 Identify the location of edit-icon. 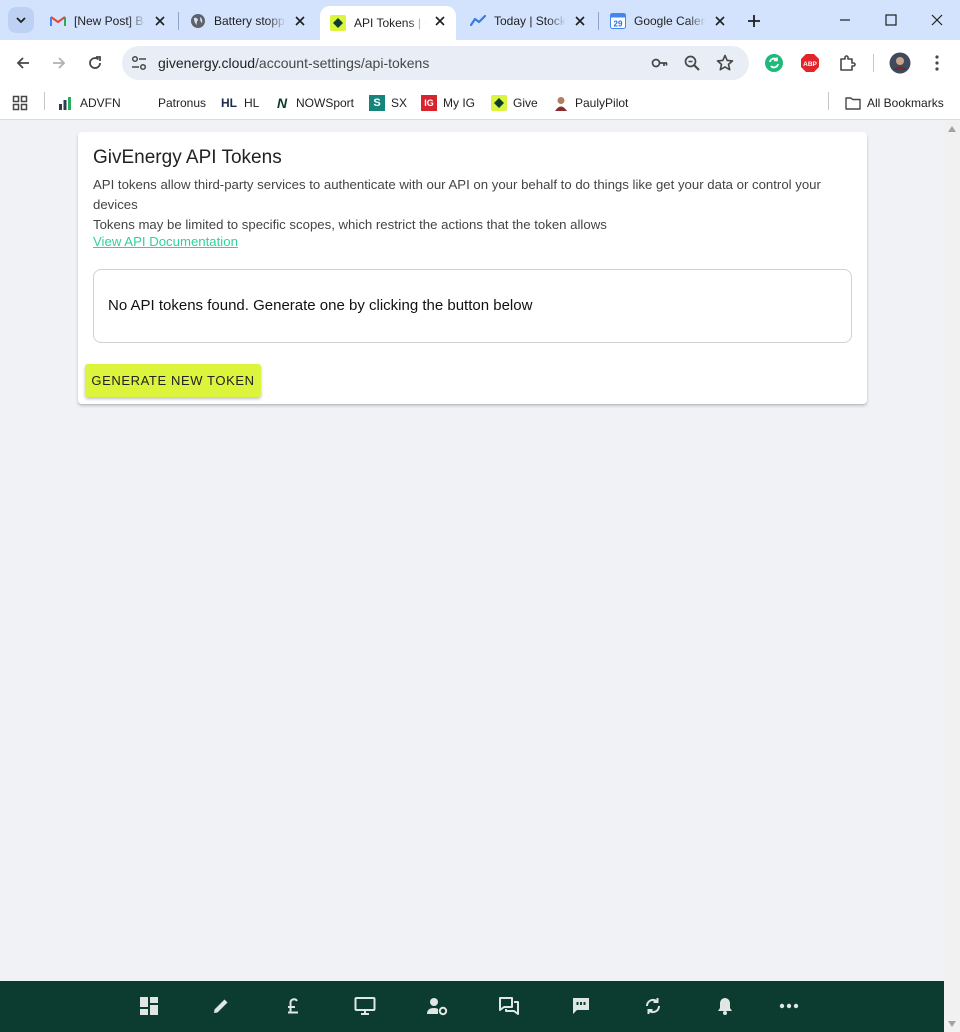
(221, 1006).